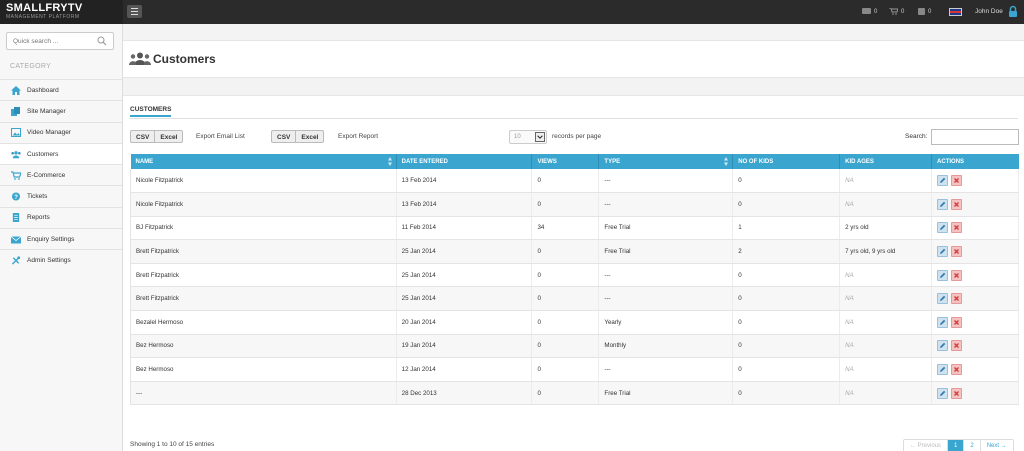  Describe the element at coordinates (975, 137) in the screenshot. I see `table-search-input` at that location.